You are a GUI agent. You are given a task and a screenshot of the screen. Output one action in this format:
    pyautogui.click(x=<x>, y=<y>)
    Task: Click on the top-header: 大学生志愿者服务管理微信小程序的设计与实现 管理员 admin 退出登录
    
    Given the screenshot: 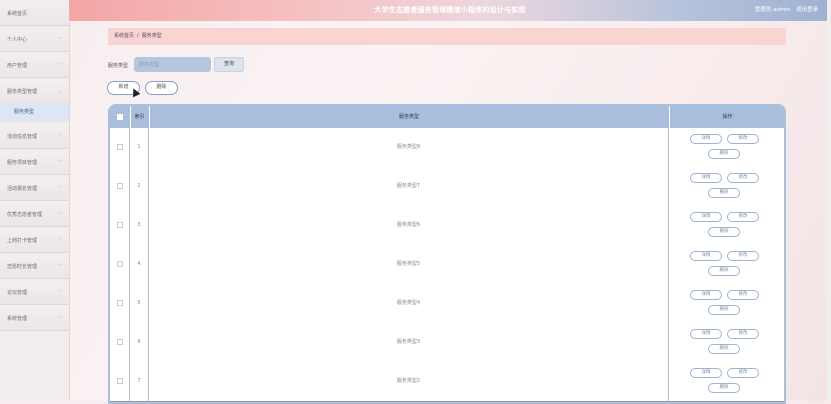 What is the action you would take?
    pyautogui.click(x=450, y=10)
    